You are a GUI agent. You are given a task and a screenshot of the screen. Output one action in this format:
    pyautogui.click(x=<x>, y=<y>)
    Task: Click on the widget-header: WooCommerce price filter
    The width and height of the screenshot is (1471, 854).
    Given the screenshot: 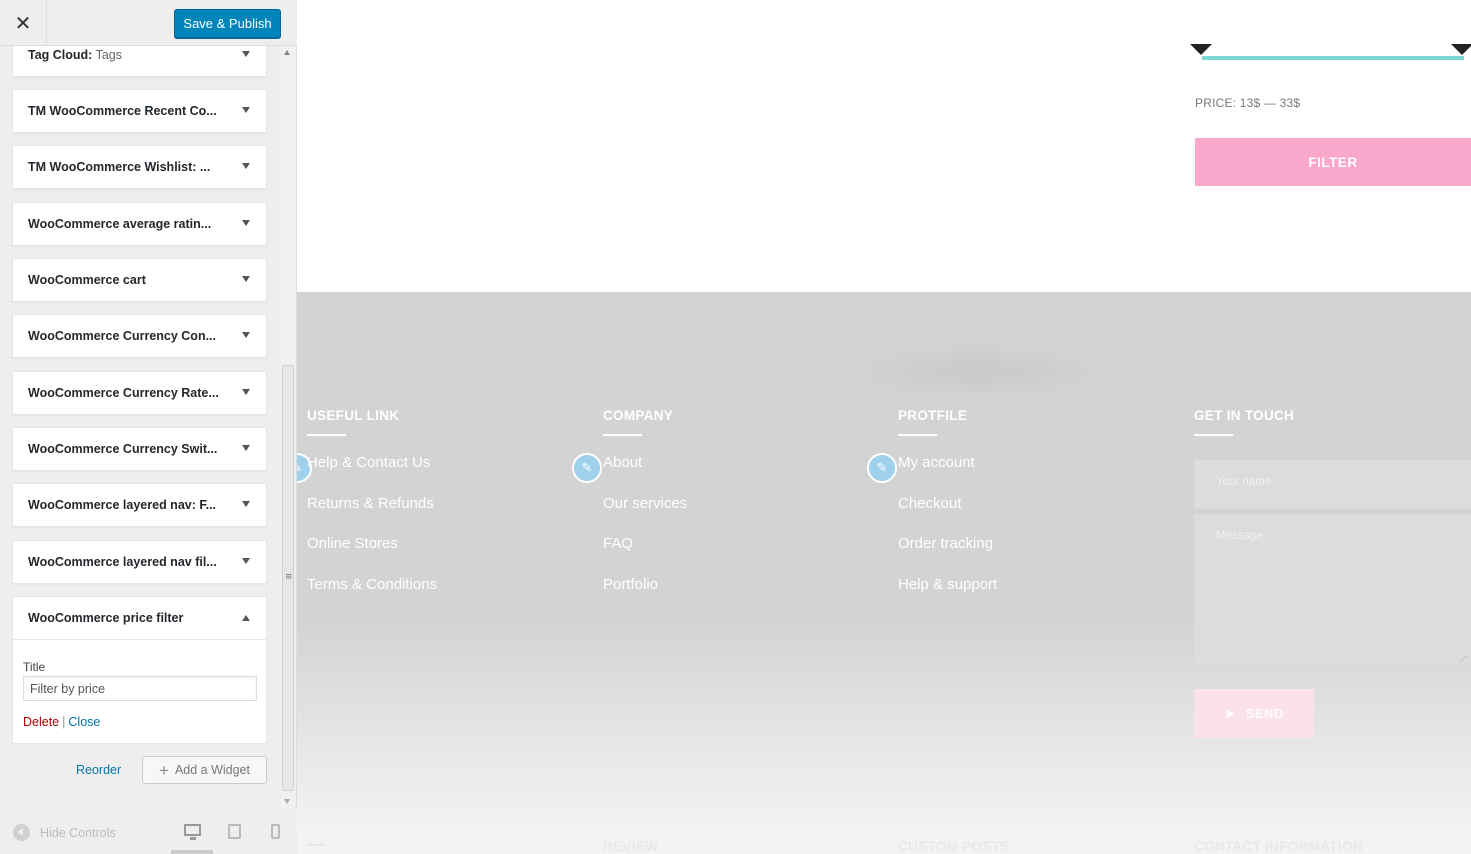 What is the action you would take?
    pyautogui.click(x=139, y=618)
    